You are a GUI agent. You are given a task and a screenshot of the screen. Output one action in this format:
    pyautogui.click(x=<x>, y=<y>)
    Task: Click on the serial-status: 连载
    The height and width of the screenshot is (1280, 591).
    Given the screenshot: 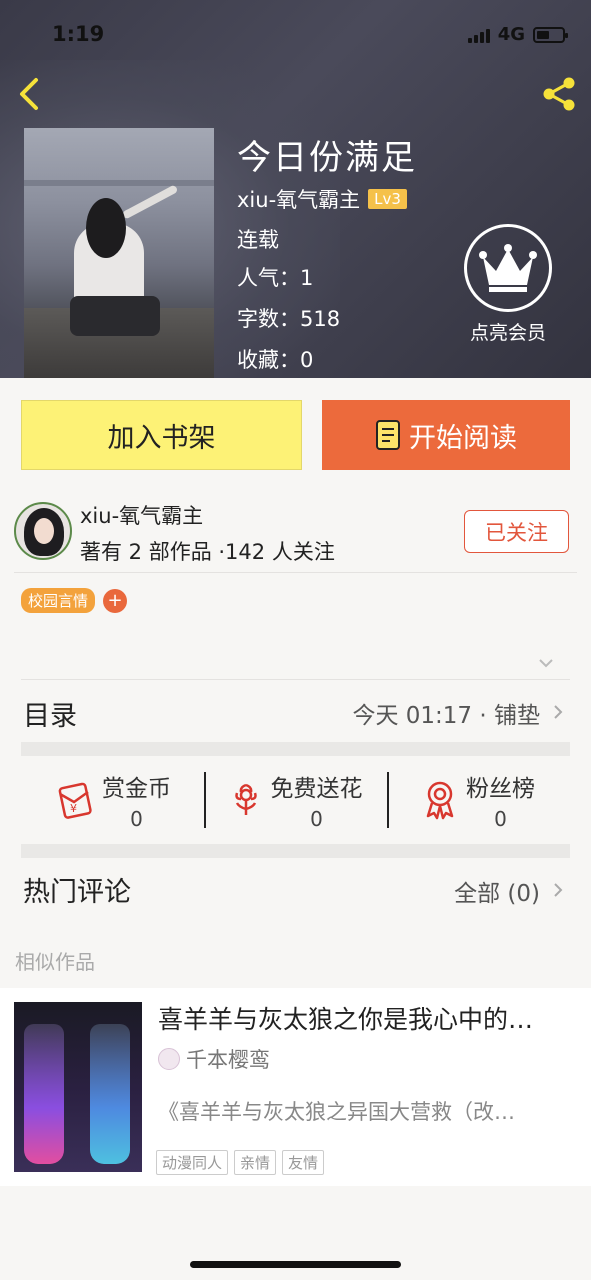 What is the action you would take?
    pyautogui.click(x=258, y=240)
    